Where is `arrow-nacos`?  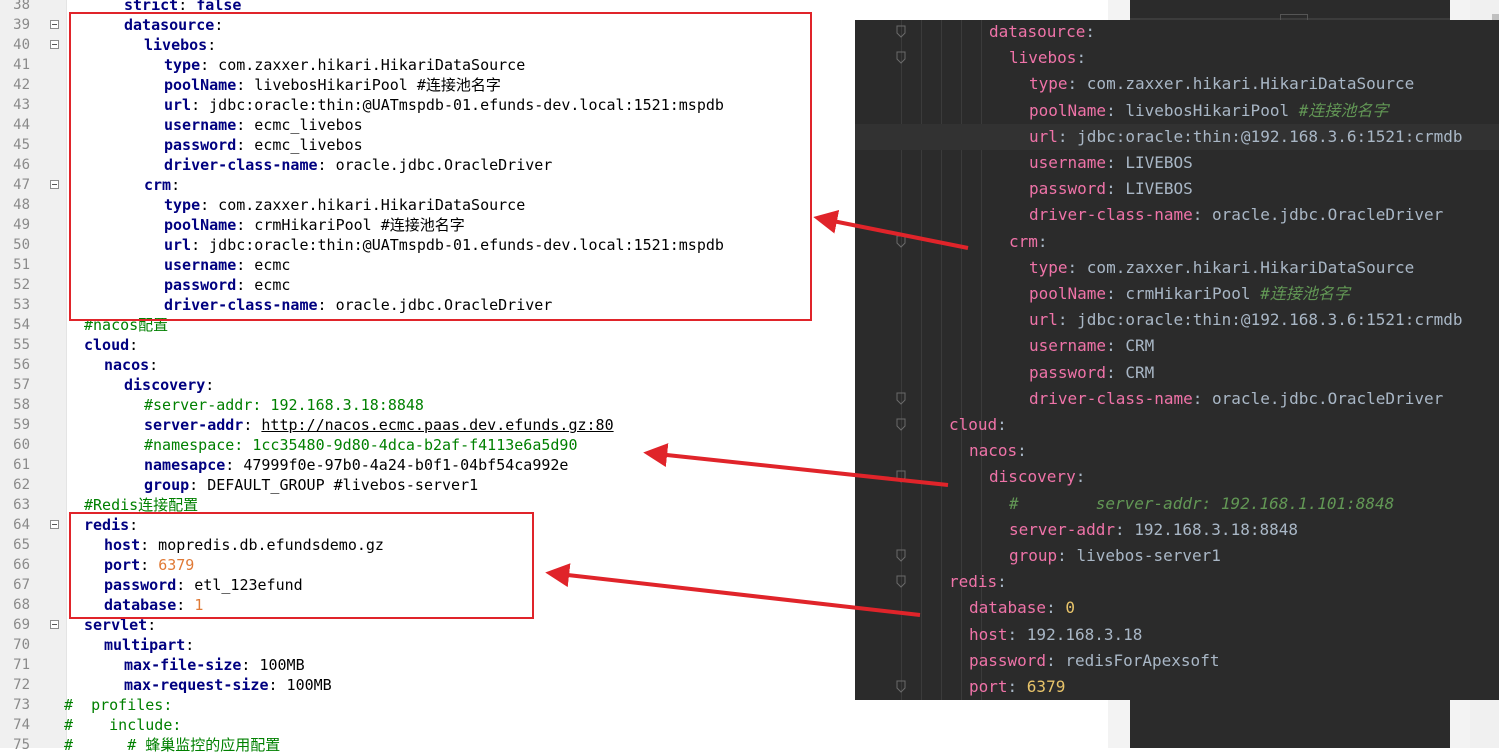 arrow-nacos is located at coordinates (796, 465).